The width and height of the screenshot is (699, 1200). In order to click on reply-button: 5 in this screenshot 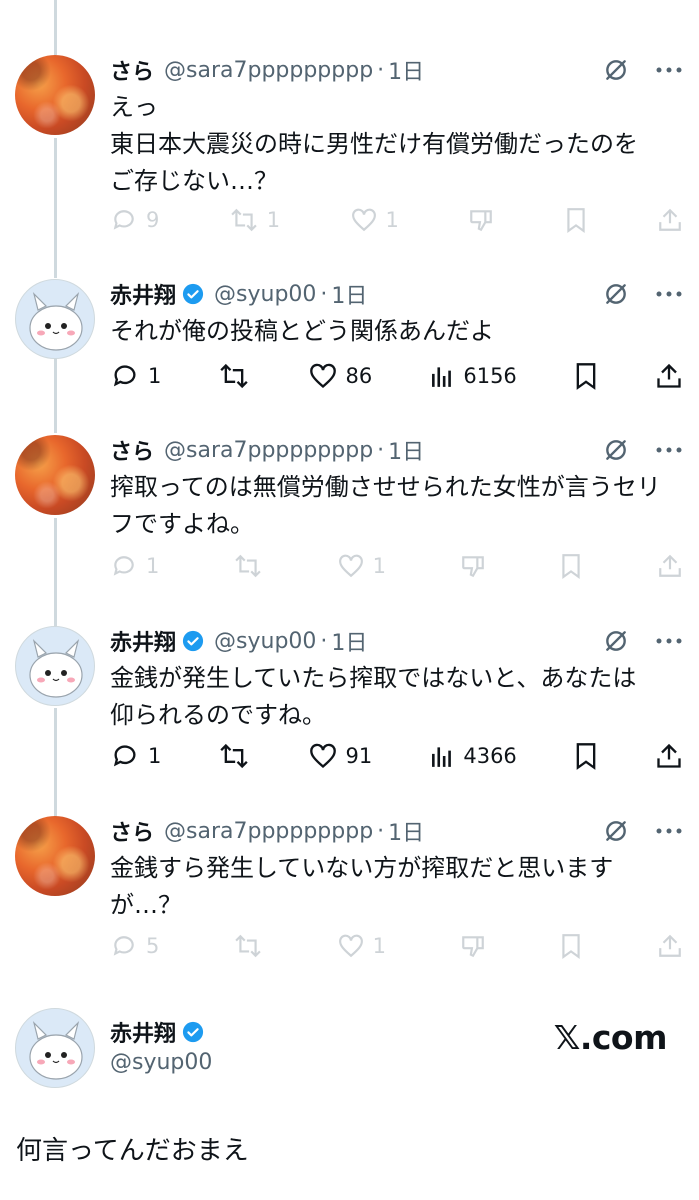, I will do `click(134, 946)`.